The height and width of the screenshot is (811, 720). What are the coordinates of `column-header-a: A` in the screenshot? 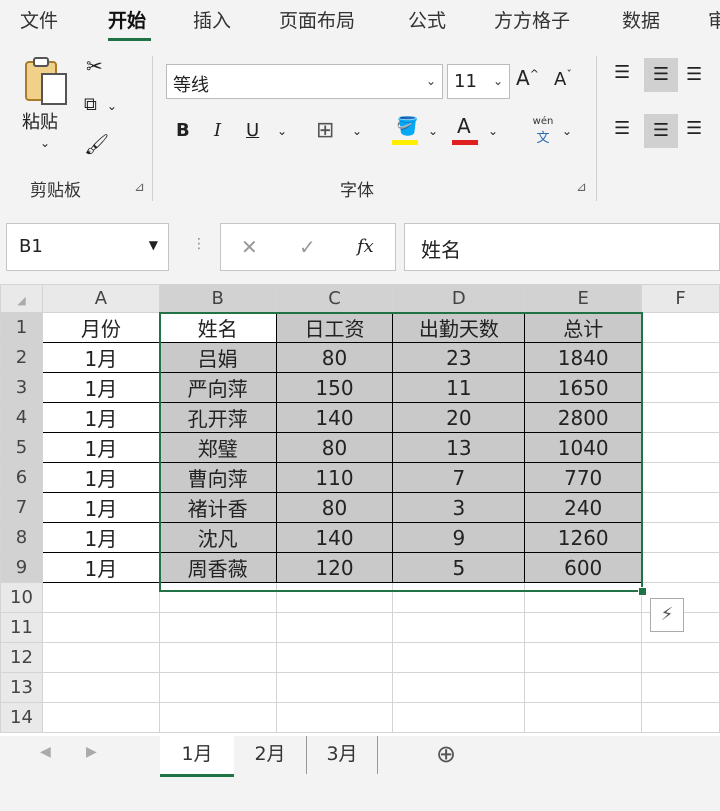 It's located at (100, 298).